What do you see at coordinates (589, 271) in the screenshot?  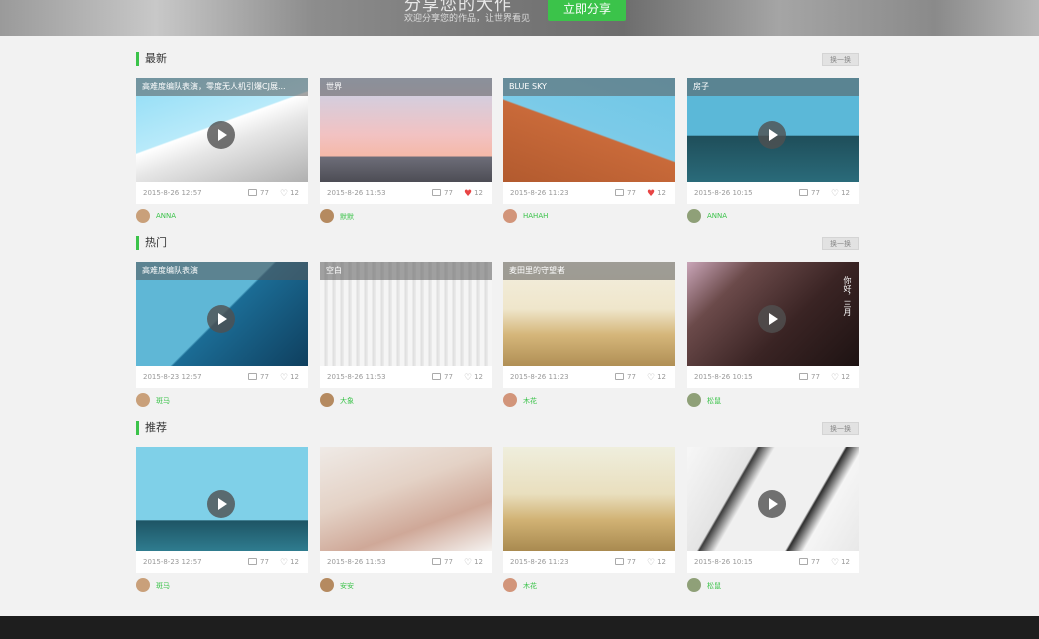 I see `work-caption: 麦田里的守望者` at bounding box center [589, 271].